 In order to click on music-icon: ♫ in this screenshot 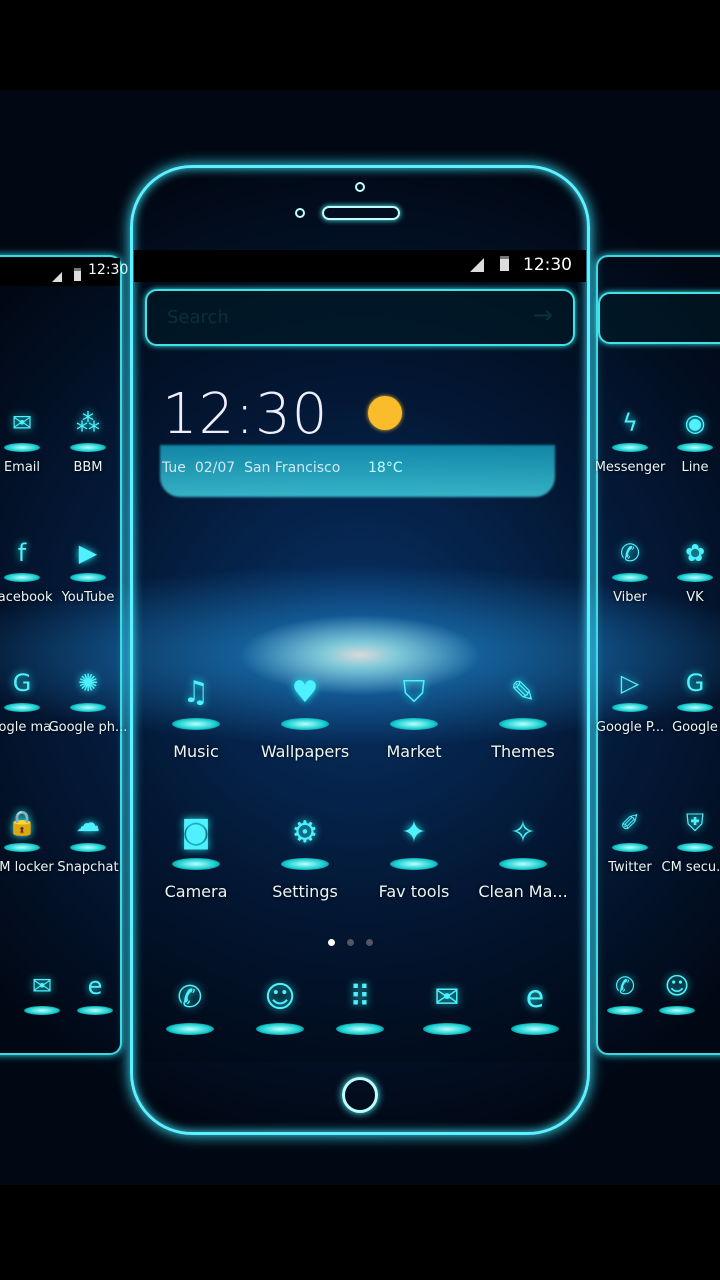, I will do `click(196, 692)`.